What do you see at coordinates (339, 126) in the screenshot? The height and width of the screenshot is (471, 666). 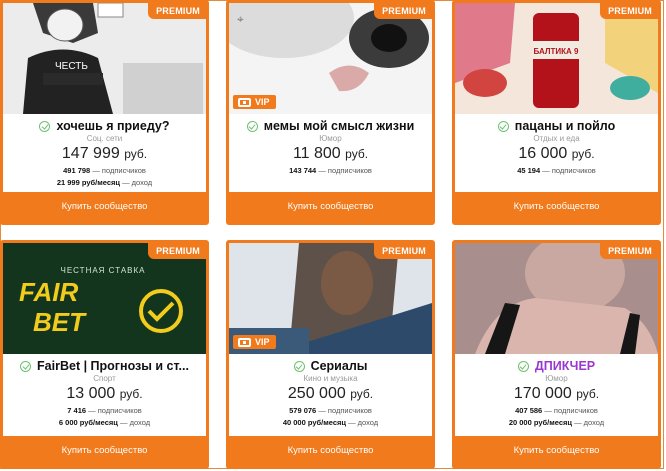 I see `community-title: мемы мой смысл жизни` at bounding box center [339, 126].